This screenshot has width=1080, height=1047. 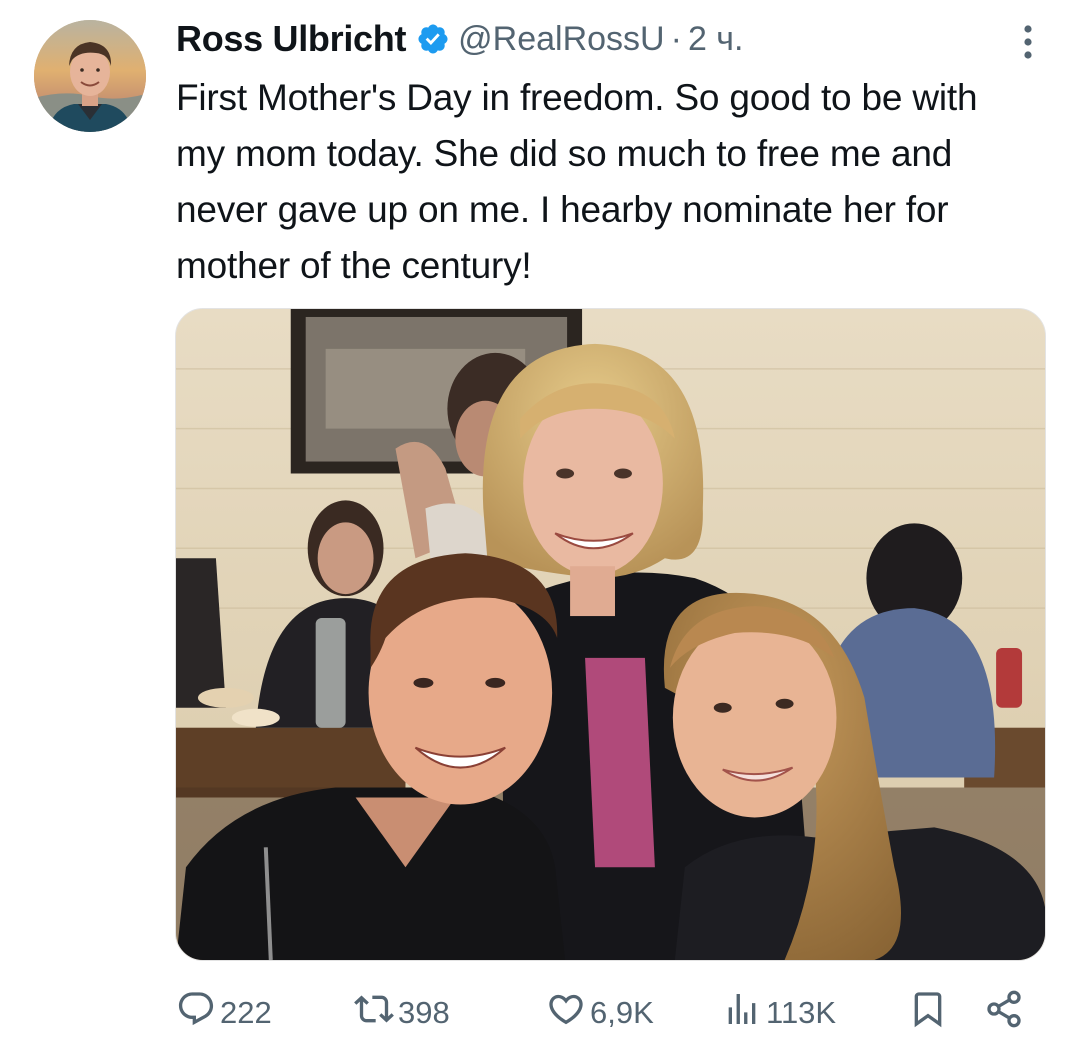 I want to click on bookmark-icon, so click(x=928, y=1013).